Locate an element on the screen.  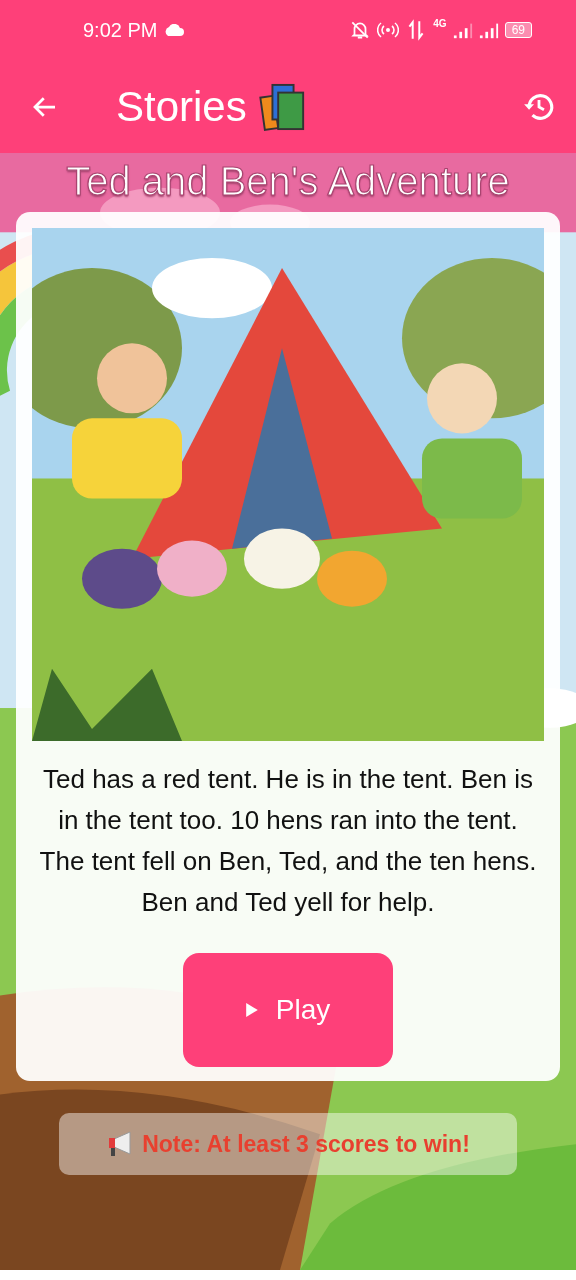
status-time: 9:02 PM is located at coordinates (120, 30).